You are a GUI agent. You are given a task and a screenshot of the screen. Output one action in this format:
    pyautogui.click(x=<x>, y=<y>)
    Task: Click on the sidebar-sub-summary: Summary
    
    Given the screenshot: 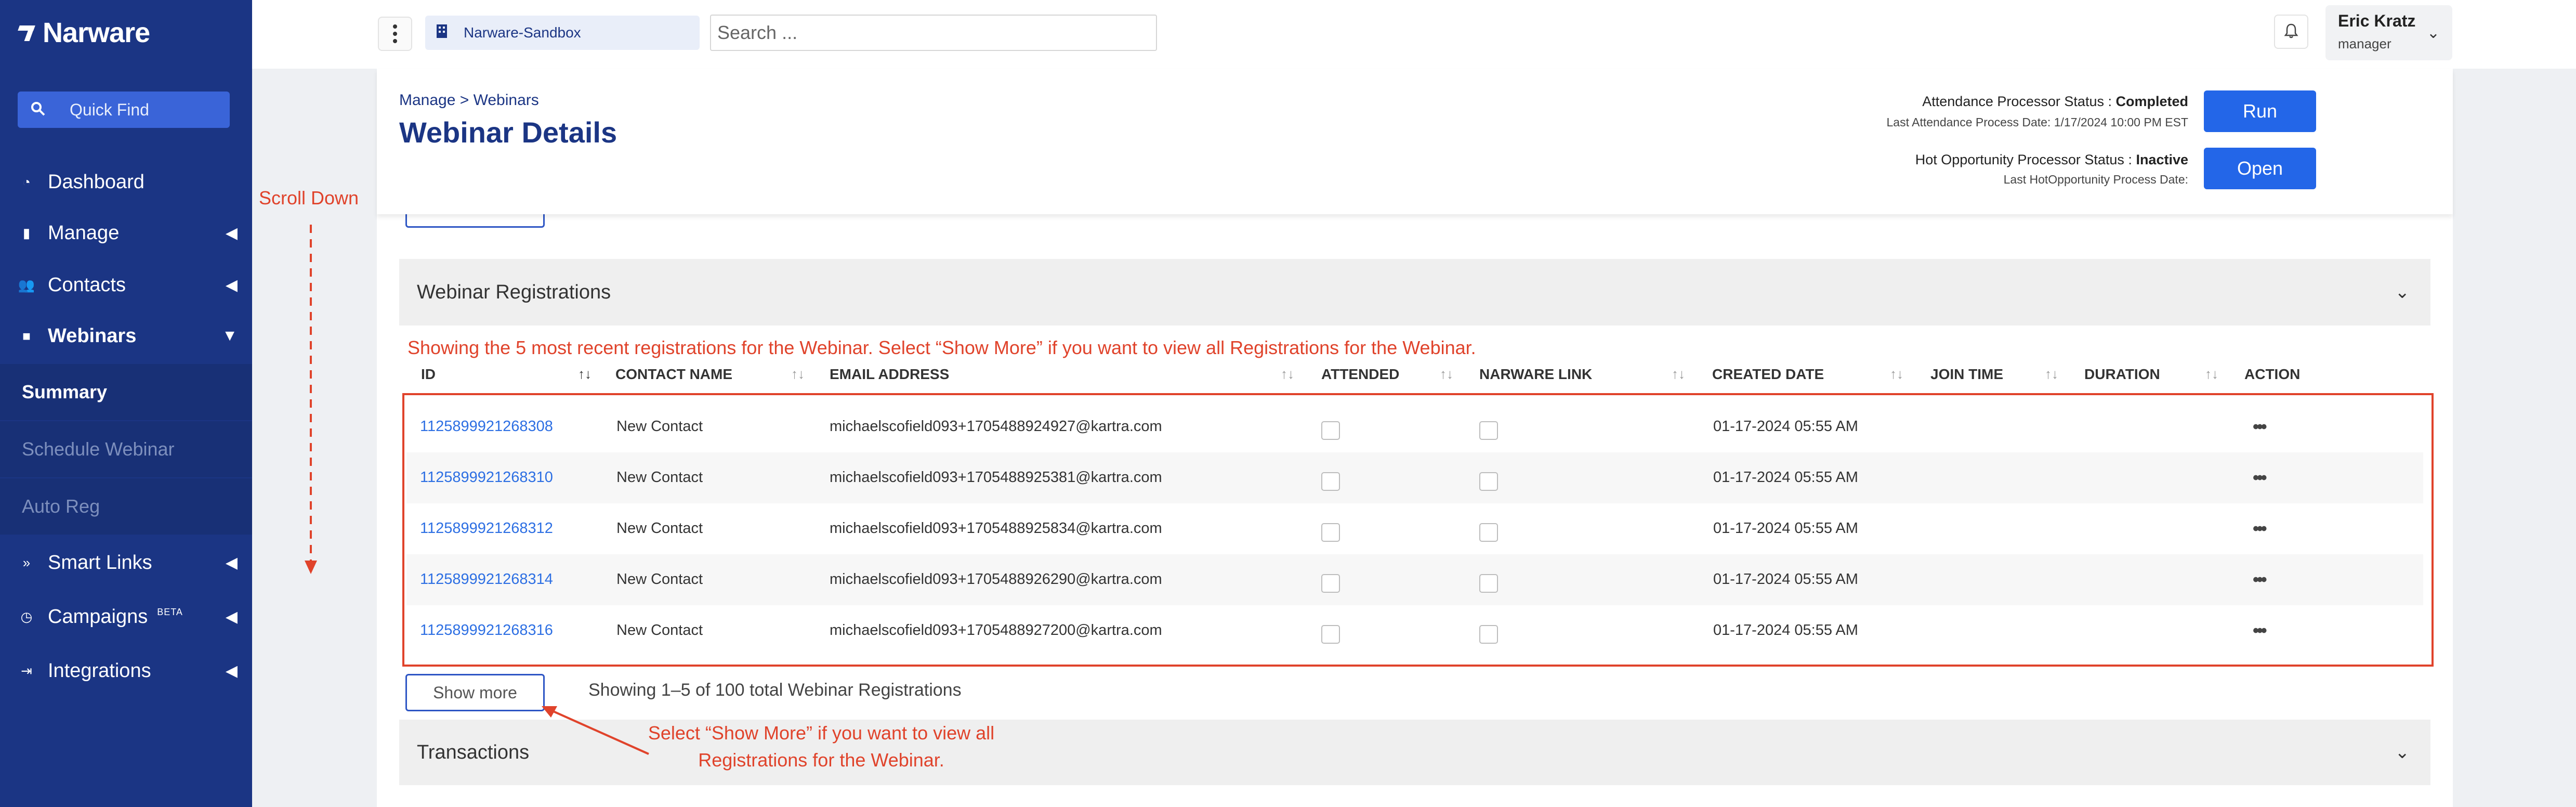 What is the action you would take?
    pyautogui.click(x=126, y=392)
    